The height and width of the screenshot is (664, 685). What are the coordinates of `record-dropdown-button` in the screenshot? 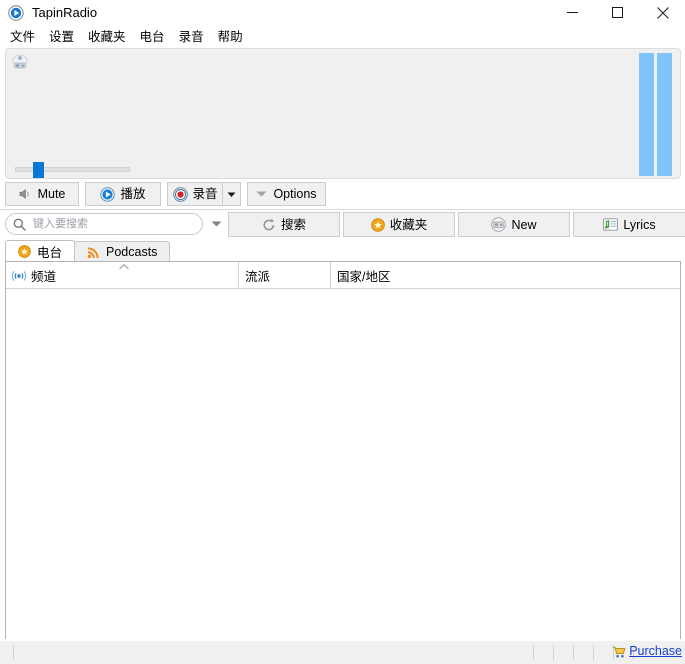 It's located at (232, 194).